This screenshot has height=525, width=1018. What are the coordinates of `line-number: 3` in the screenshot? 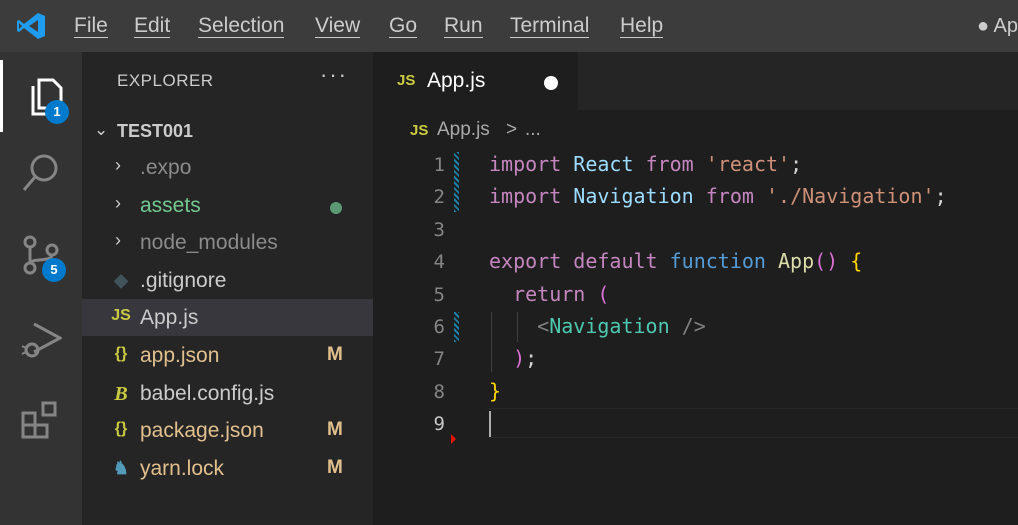 It's located at (439, 230).